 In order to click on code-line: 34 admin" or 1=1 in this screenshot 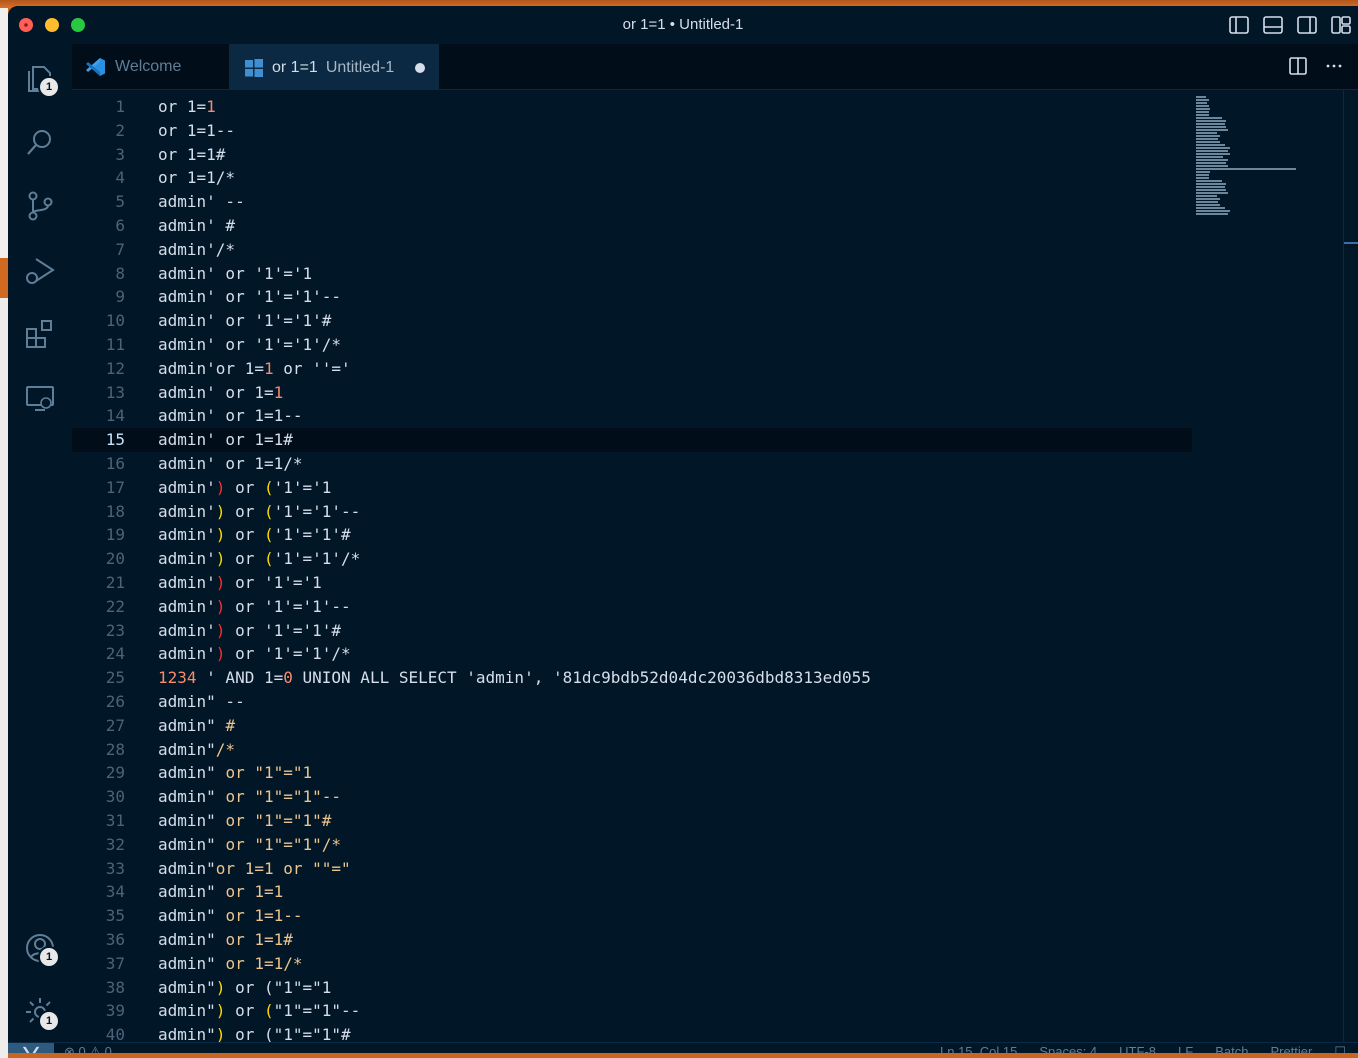, I will do `click(632, 892)`.